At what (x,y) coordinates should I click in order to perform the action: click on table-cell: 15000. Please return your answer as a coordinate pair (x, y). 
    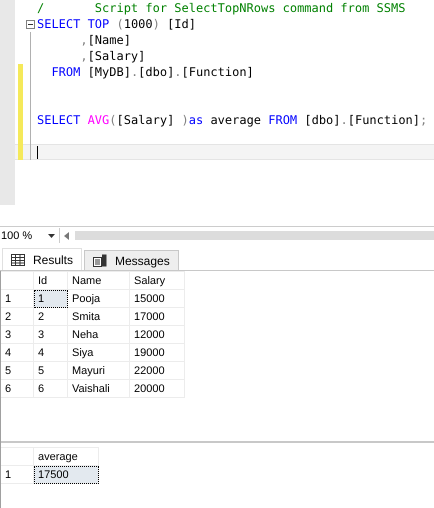
    Looking at the image, I should click on (157, 299).